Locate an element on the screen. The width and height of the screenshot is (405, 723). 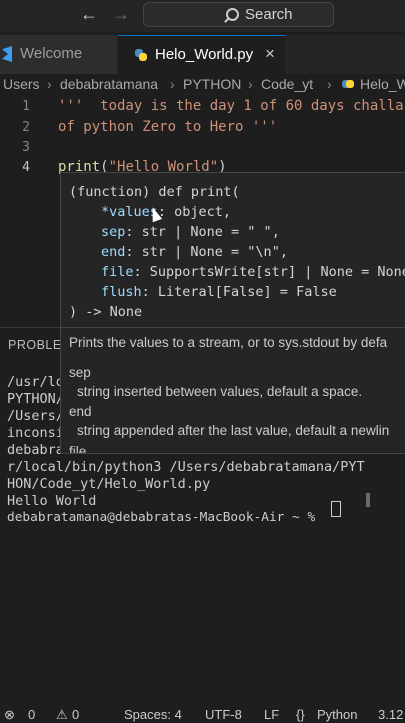
terminal-cursor is located at coordinates (336, 509).